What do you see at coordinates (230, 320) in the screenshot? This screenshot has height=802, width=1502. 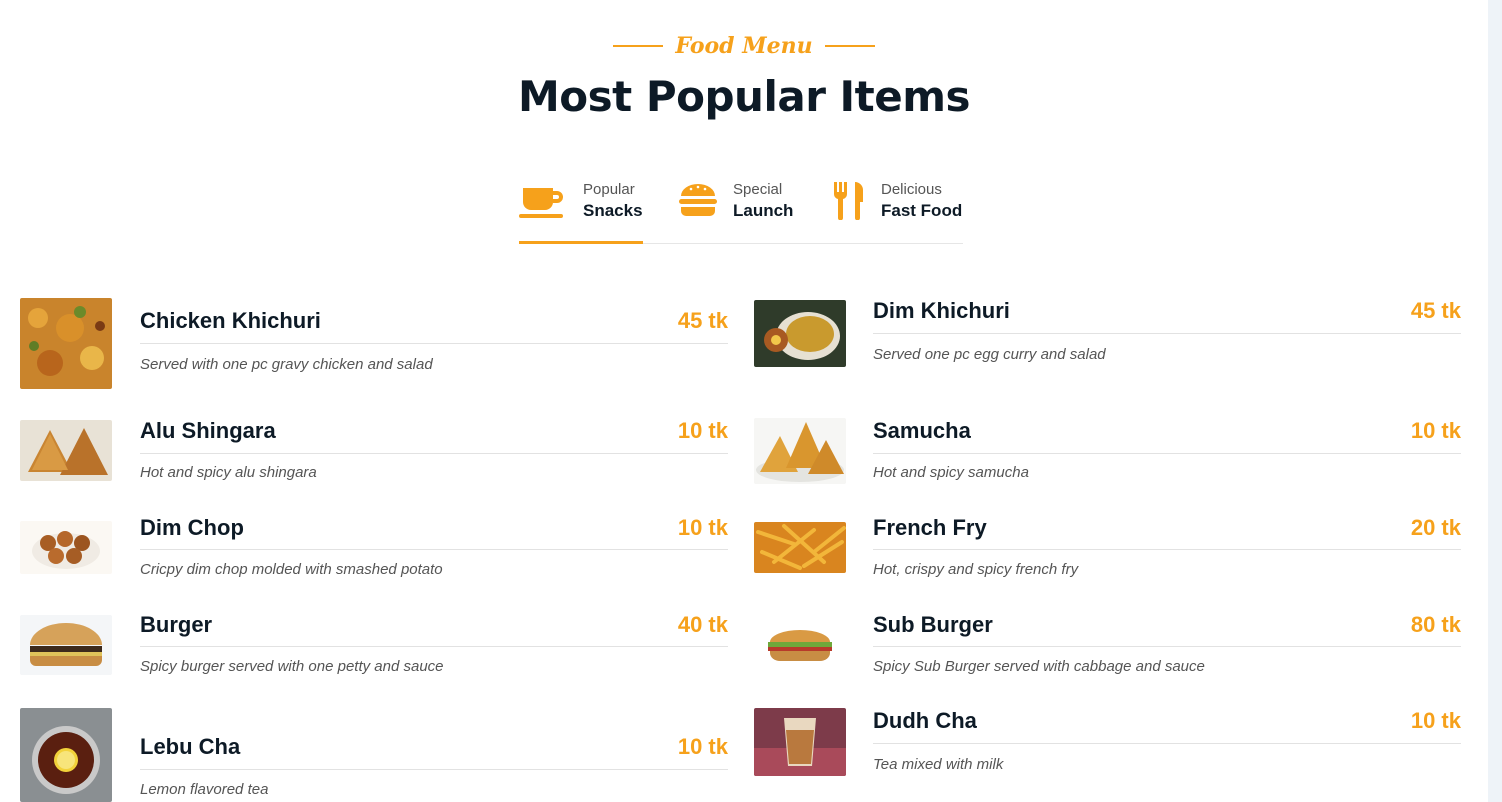 I see `item-name: Chicken Khichuri` at bounding box center [230, 320].